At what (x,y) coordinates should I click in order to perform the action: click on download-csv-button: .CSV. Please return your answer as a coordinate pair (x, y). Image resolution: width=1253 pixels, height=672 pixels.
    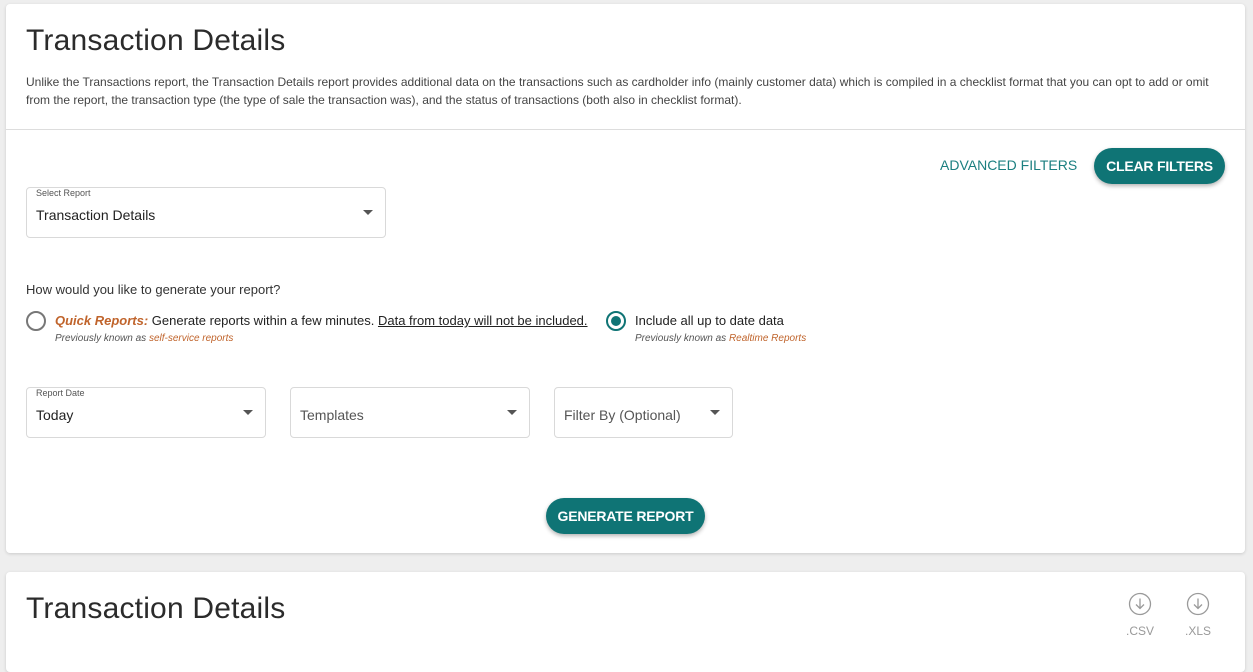
    Looking at the image, I should click on (1140, 615).